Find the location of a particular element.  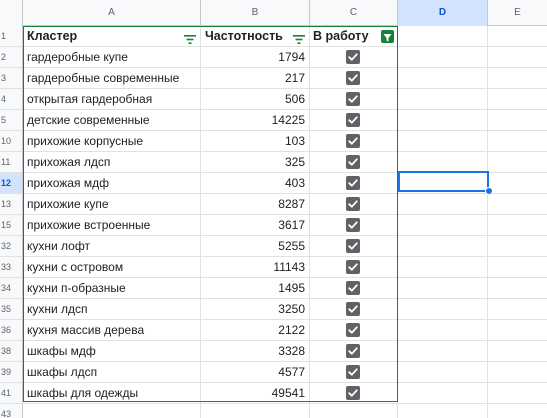

header-frequency-cell: Частотность is located at coordinates (255, 36).